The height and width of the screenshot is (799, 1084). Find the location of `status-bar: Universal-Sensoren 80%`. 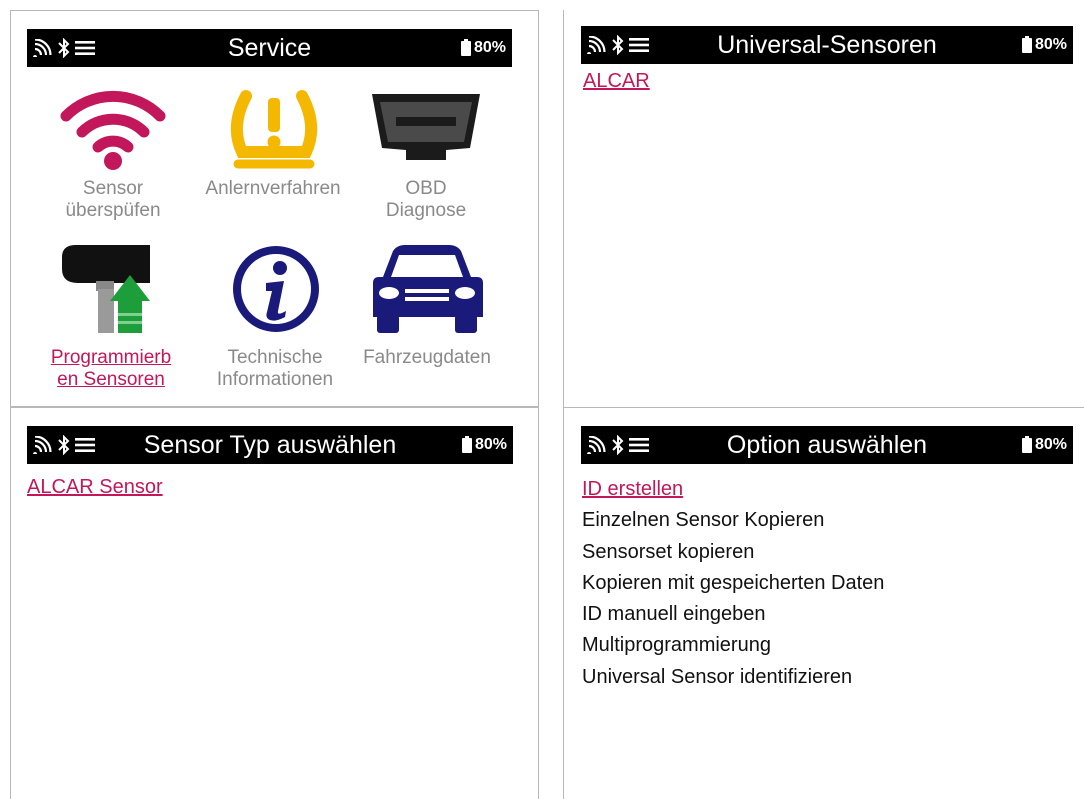

status-bar: Universal-Sensoren 80% is located at coordinates (827, 45).